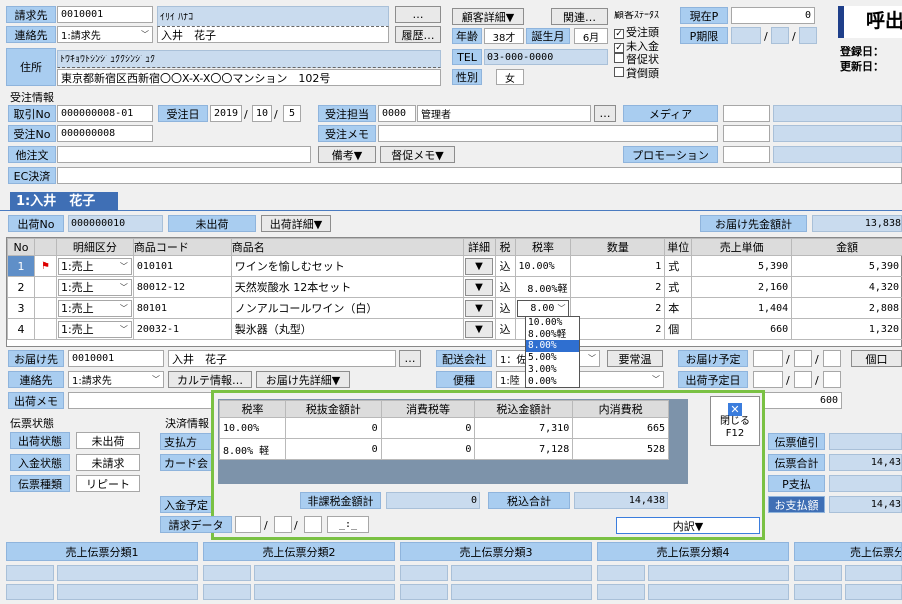 This screenshot has width=902, height=604. I want to click on rate-option: 3.00%, so click(552, 370).